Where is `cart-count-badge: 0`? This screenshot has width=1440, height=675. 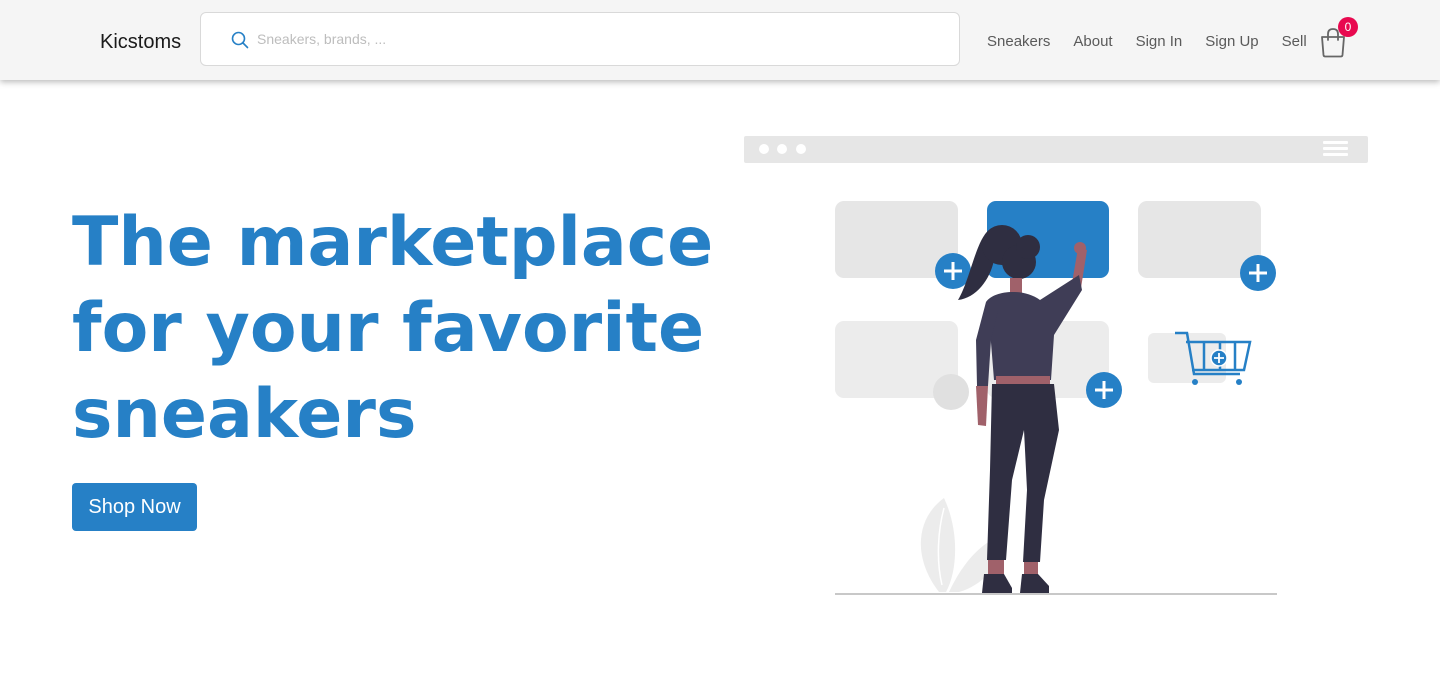 cart-count-badge: 0 is located at coordinates (1348, 27).